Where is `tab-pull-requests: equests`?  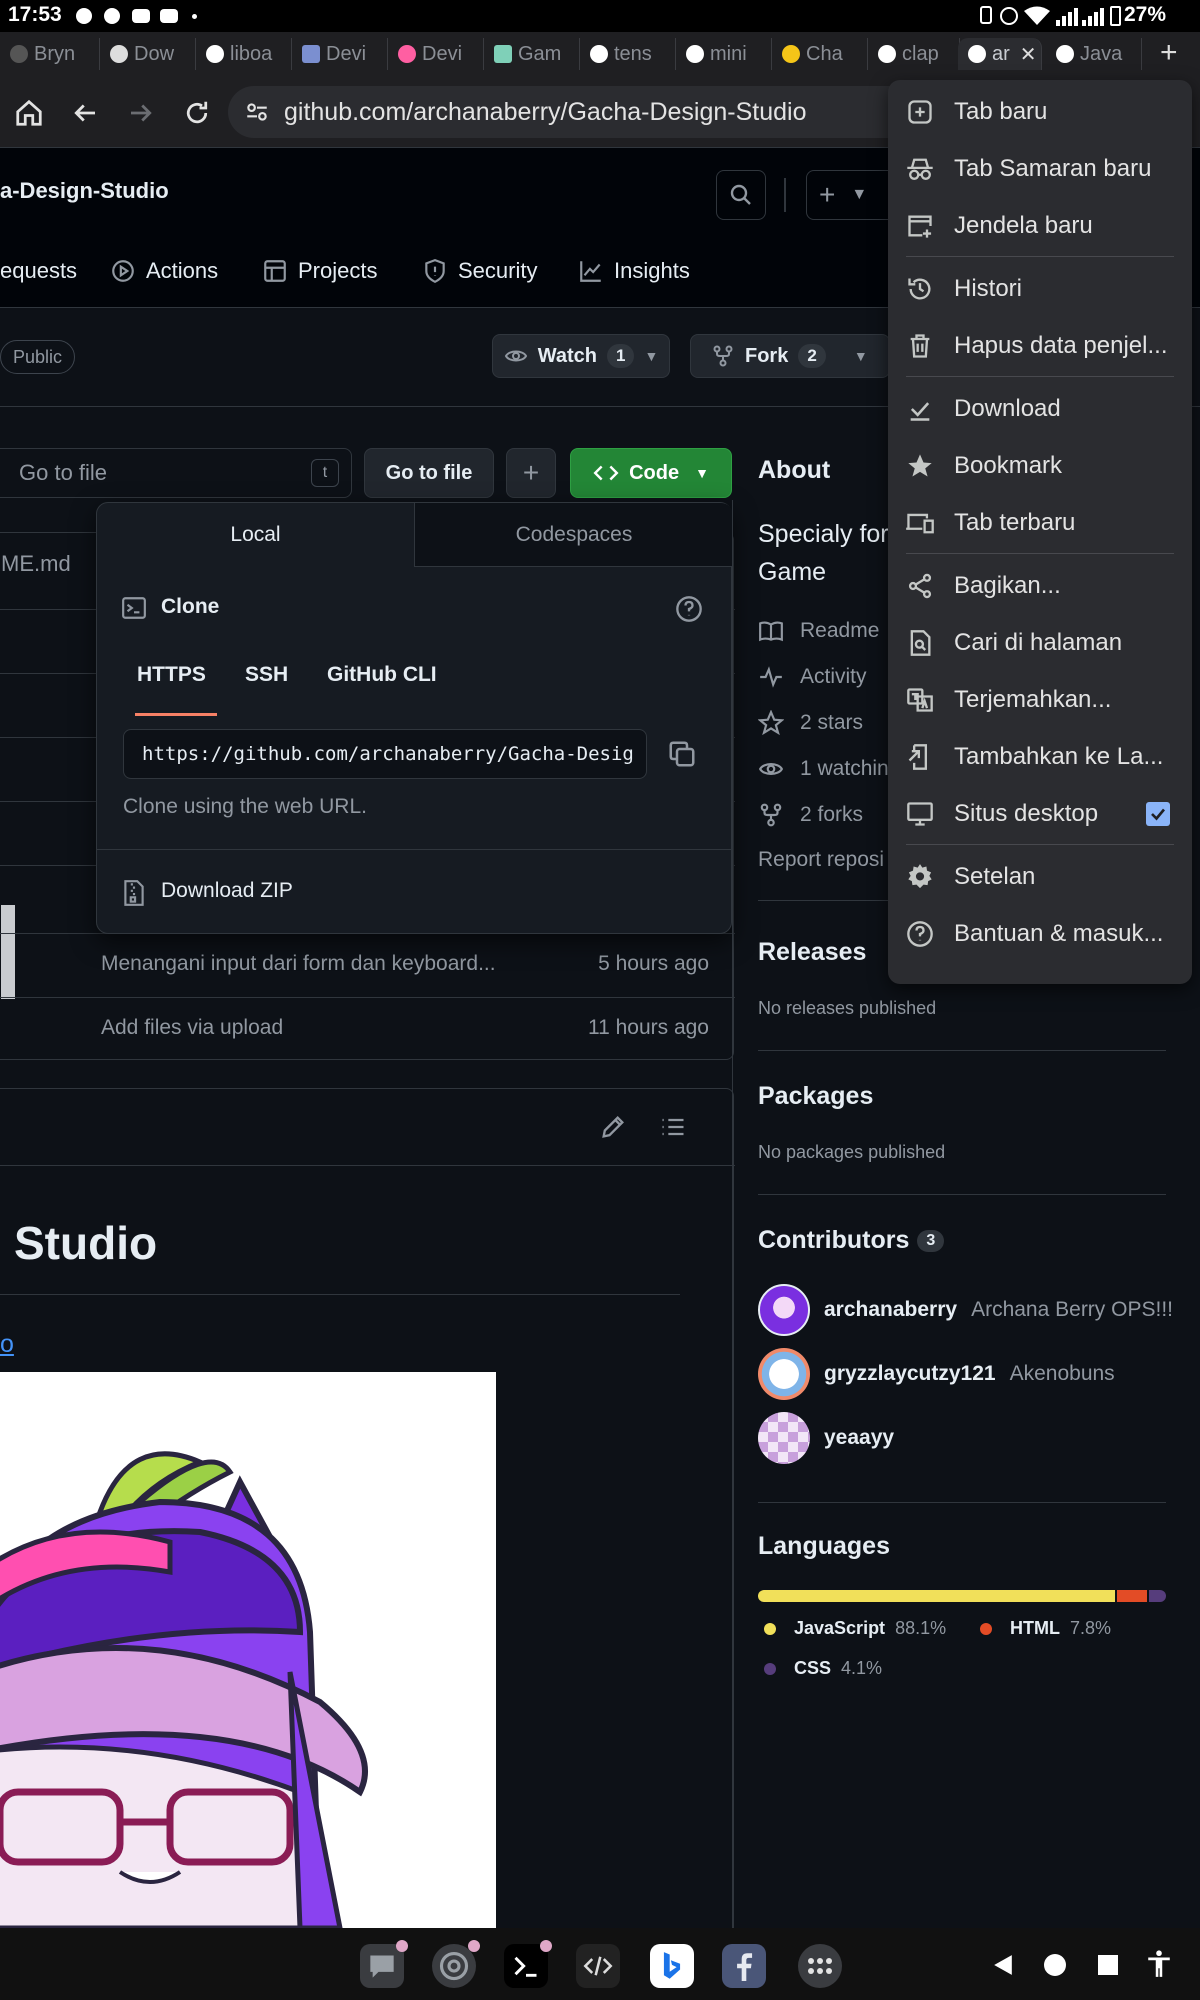 tab-pull-requests: equests is located at coordinates (38, 271).